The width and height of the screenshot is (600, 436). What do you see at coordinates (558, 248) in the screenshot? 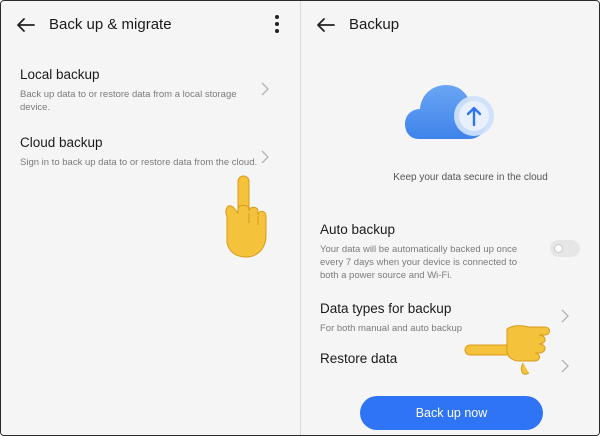
I see `toggle-knob` at bounding box center [558, 248].